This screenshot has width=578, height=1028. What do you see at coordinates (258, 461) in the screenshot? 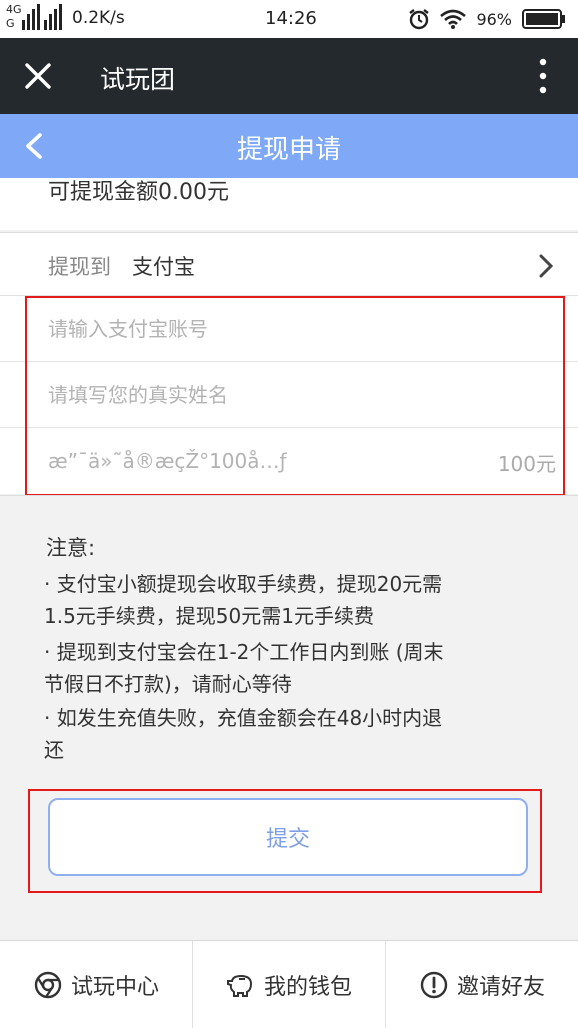
I see `amount-input` at bounding box center [258, 461].